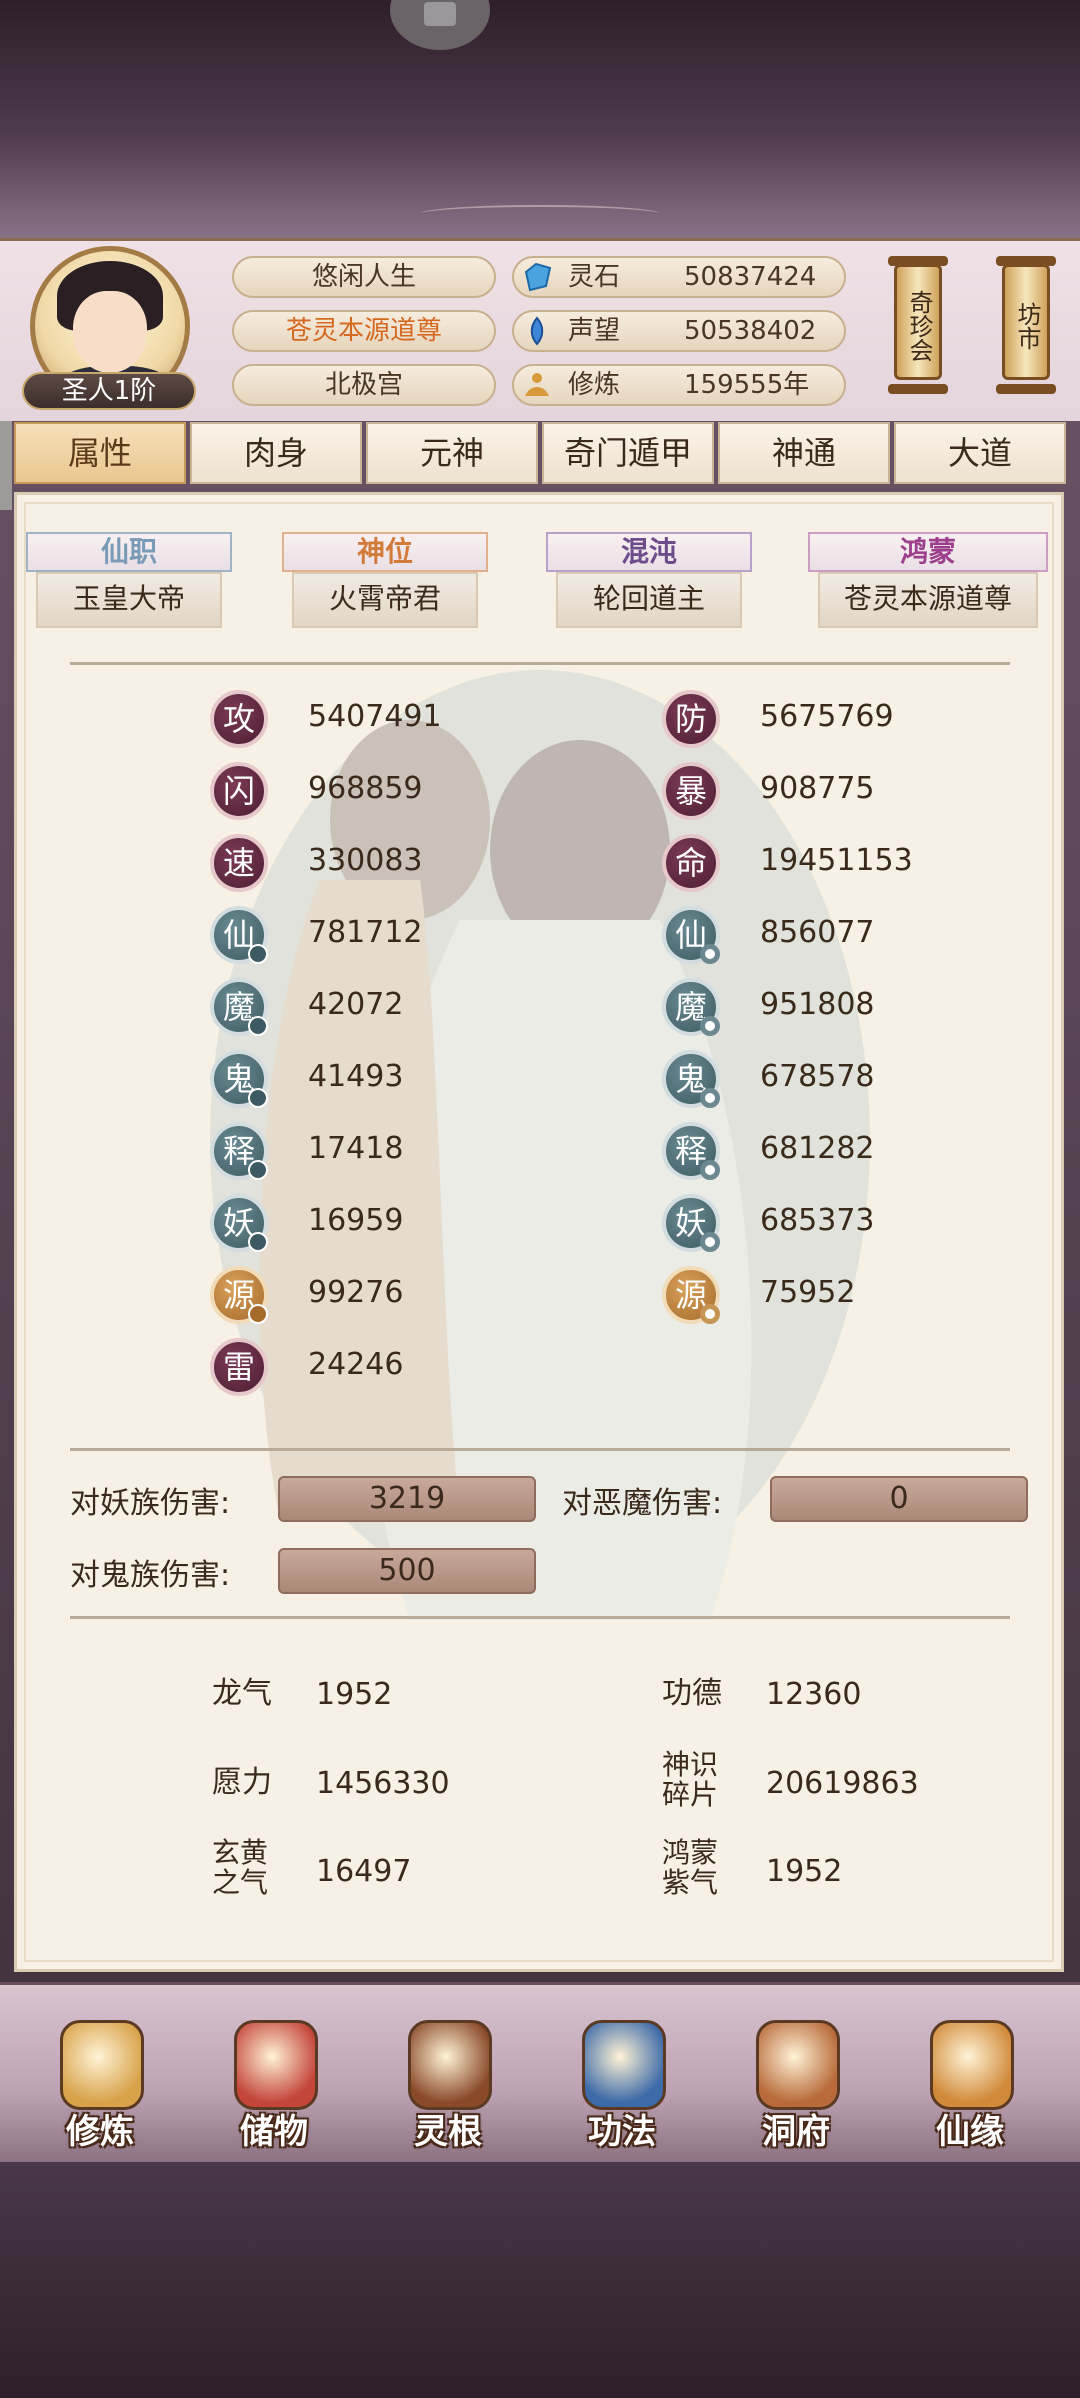 The width and height of the screenshot is (1080, 2398). Describe the element at coordinates (407, 1571) in the screenshot. I see `damage-value-ghost-clan: 500` at that location.